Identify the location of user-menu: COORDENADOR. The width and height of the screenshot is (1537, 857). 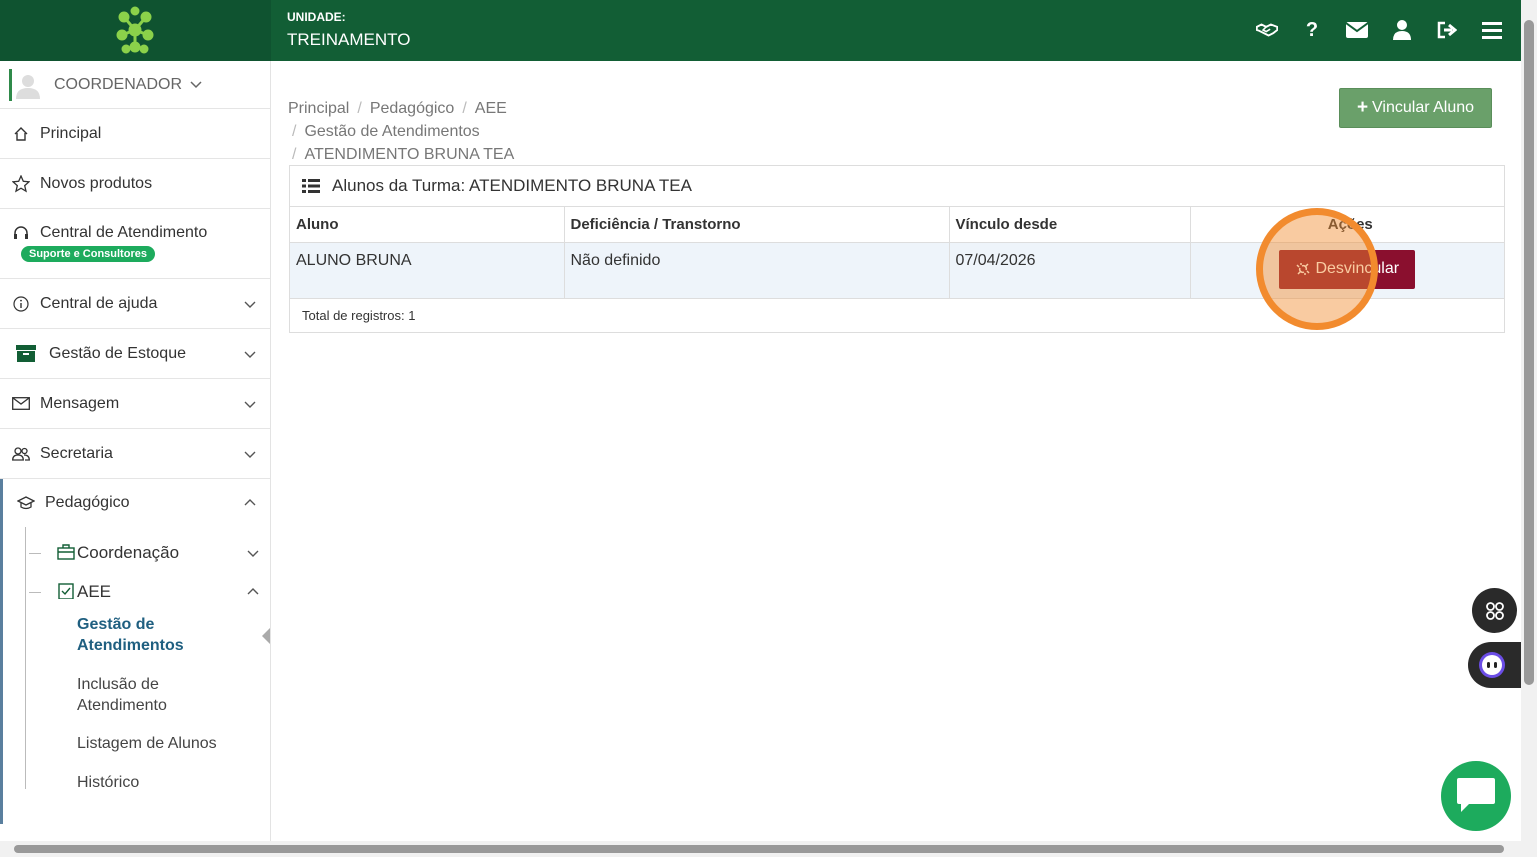
(135, 85).